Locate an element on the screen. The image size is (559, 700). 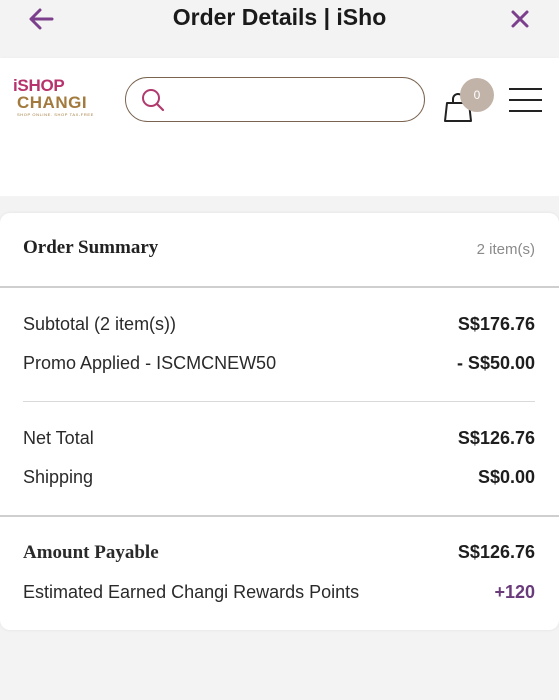
shipping-label: Shipping is located at coordinates (58, 477).